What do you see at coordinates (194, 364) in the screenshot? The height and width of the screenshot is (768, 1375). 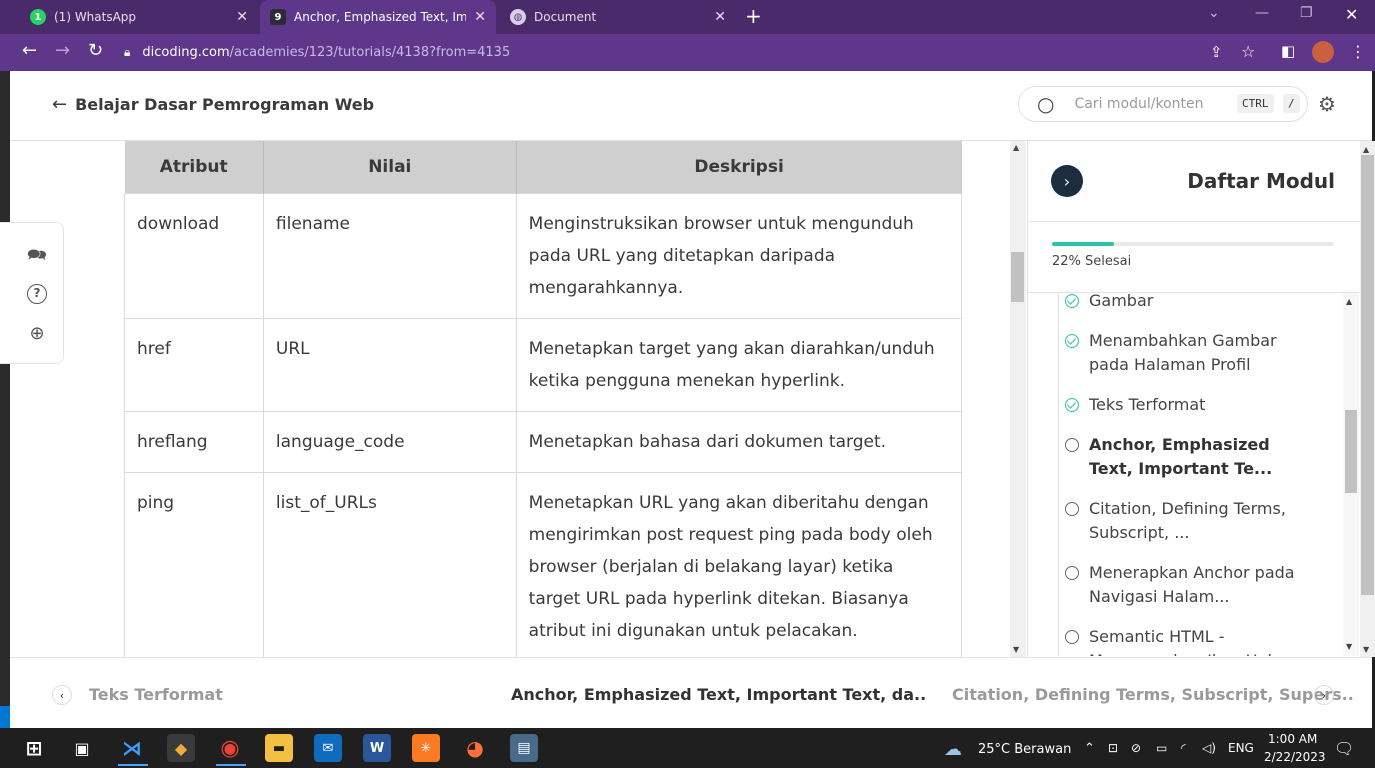 I see `table-cell: href` at bounding box center [194, 364].